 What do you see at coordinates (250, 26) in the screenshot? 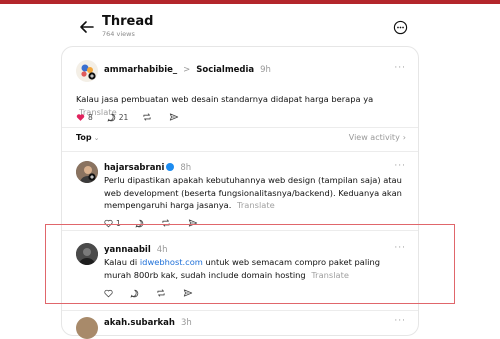
I see `thread-header: Thread 764 views` at bounding box center [250, 26].